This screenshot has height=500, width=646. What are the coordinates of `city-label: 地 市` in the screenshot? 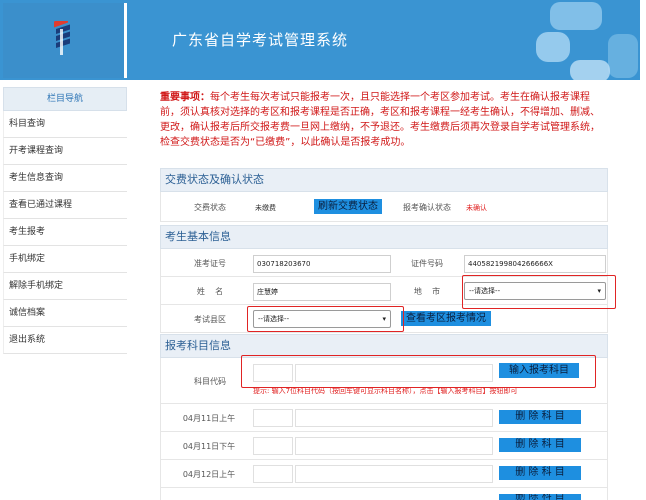 It's located at (427, 291).